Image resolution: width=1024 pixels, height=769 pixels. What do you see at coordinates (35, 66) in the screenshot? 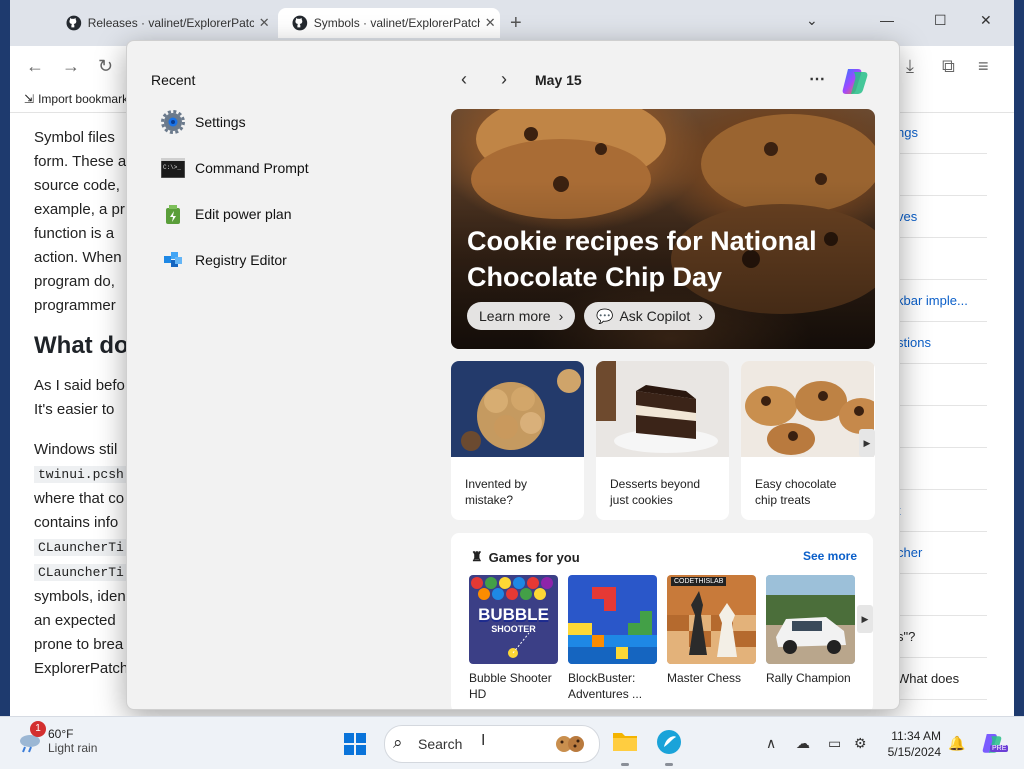
I see `back-icon: ←` at bounding box center [35, 66].